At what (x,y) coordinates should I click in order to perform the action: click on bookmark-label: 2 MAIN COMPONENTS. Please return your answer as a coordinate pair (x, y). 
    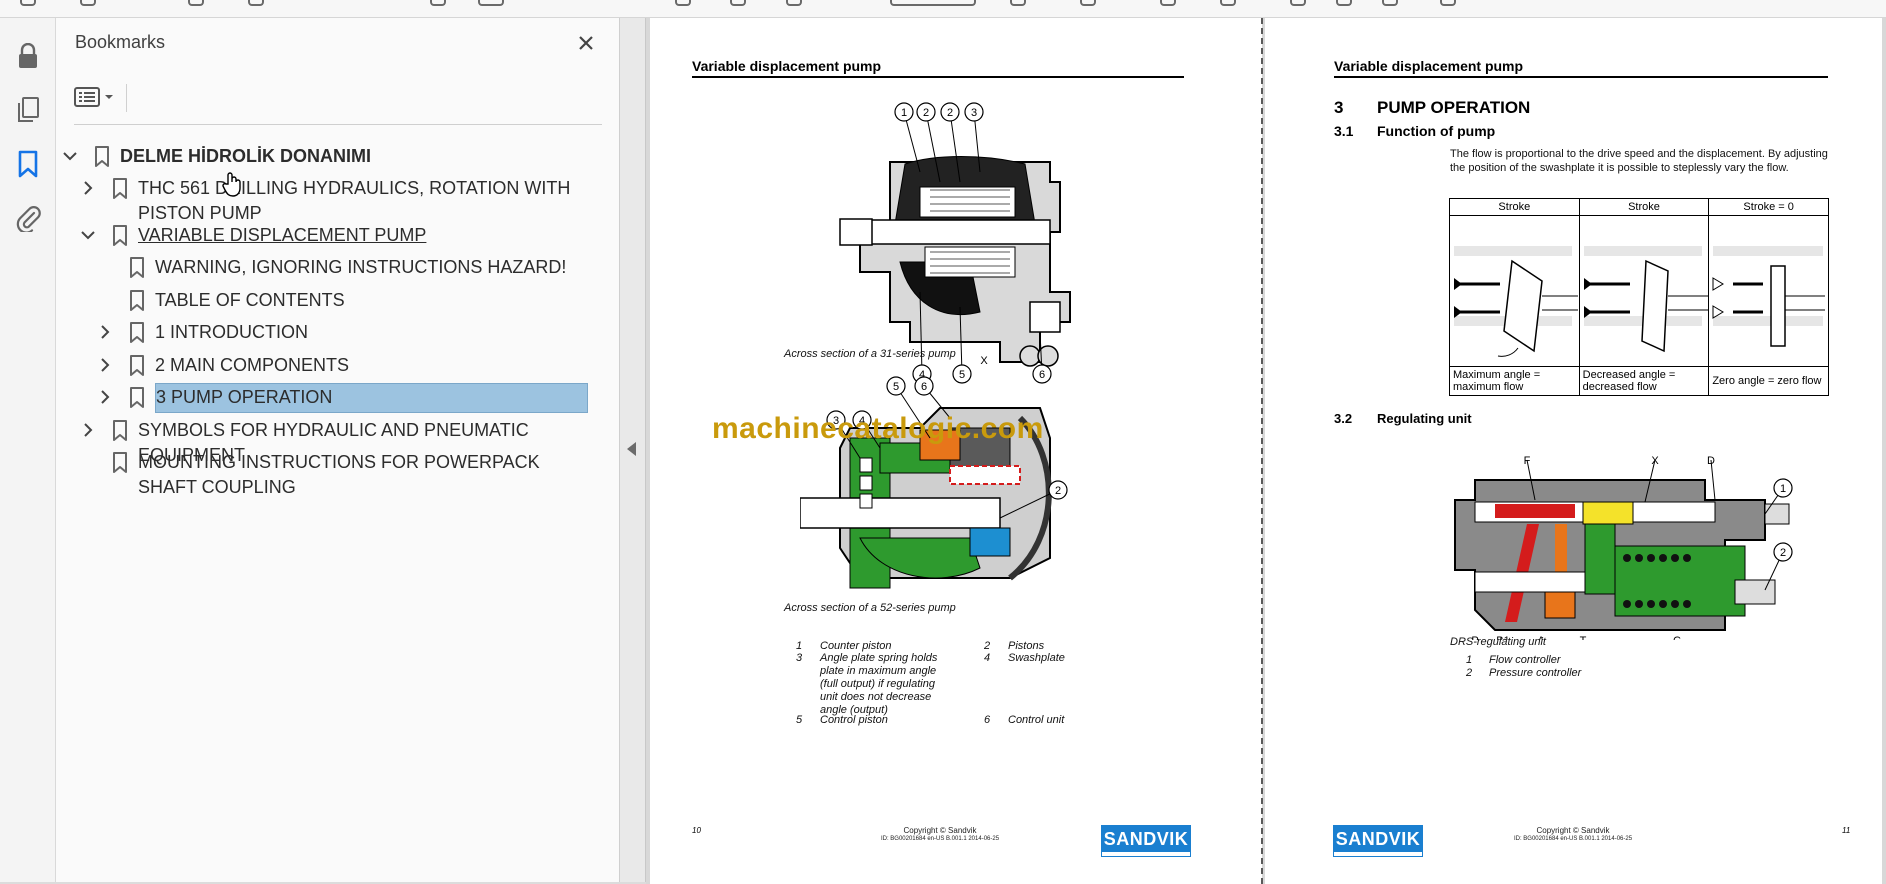
    Looking at the image, I should click on (252, 365).